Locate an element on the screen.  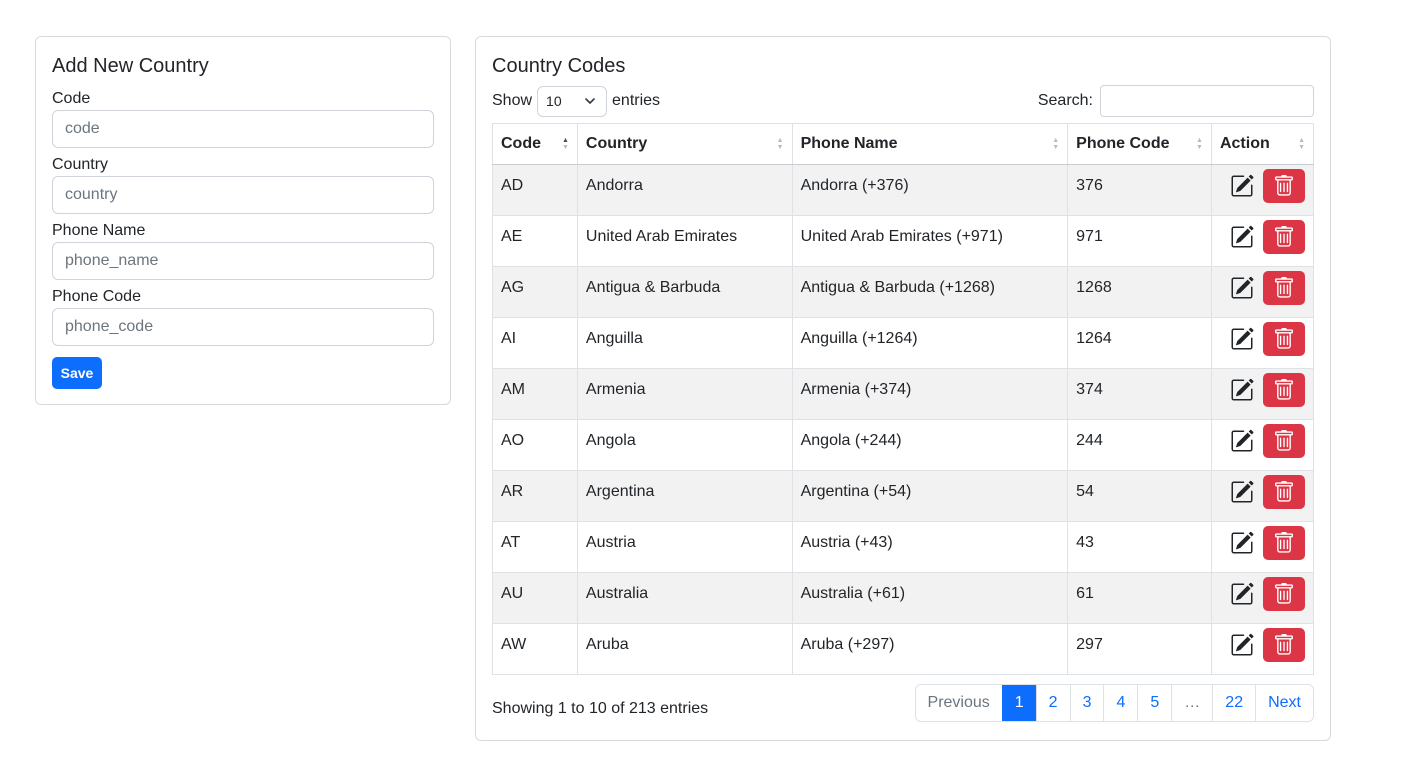
table-row: AU Australia Australia (+61) 61 is located at coordinates (903, 598).